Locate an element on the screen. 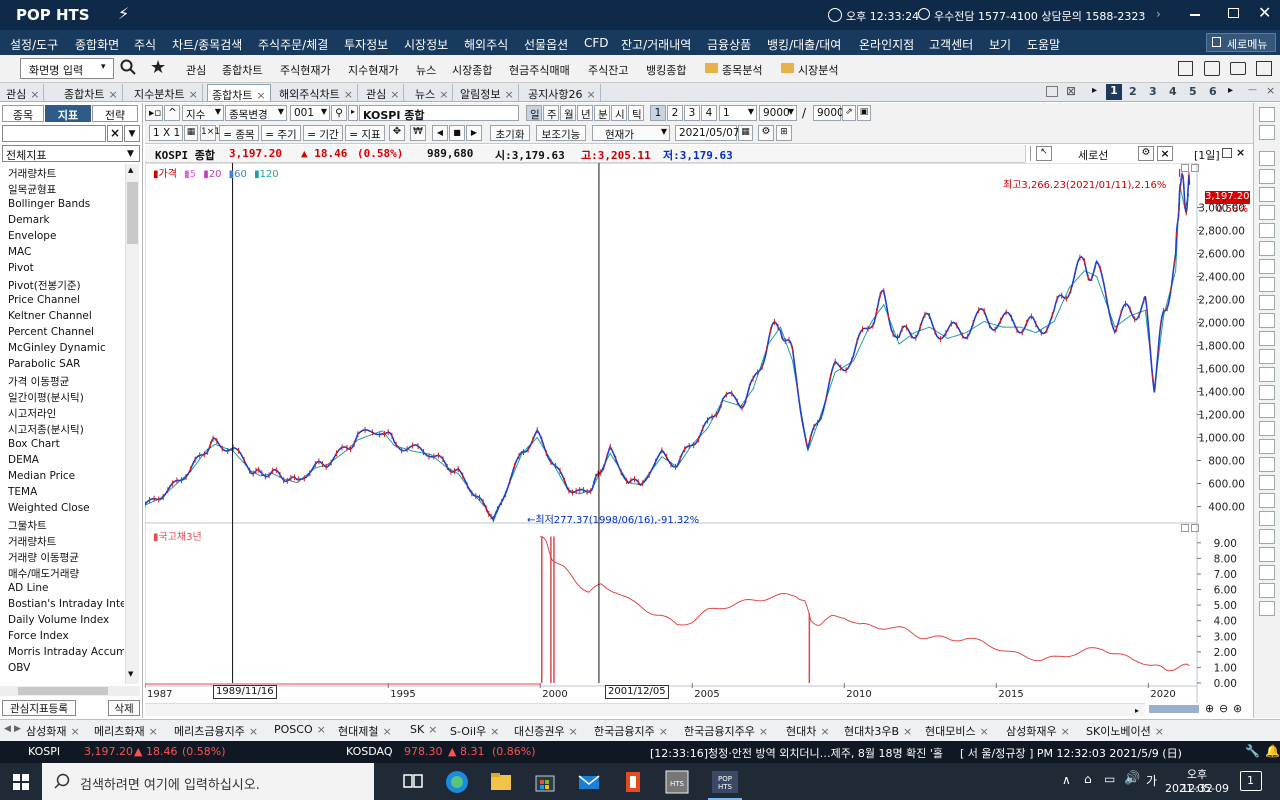 This screenshot has width=1280, height=800. bell-icon: 🔔 is located at coordinates (1272, 751).